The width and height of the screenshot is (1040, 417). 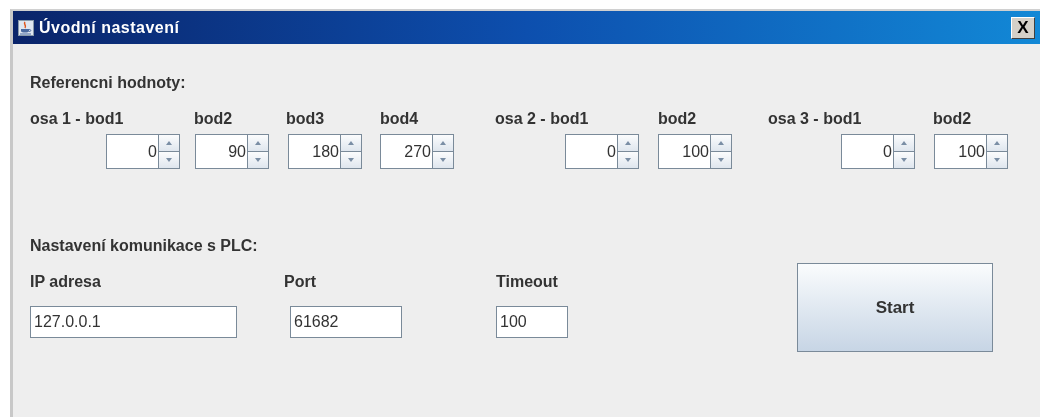 What do you see at coordinates (815, 119) in the screenshot?
I see `field-label: osa 3 - bod1` at bounding box center [815, 119].